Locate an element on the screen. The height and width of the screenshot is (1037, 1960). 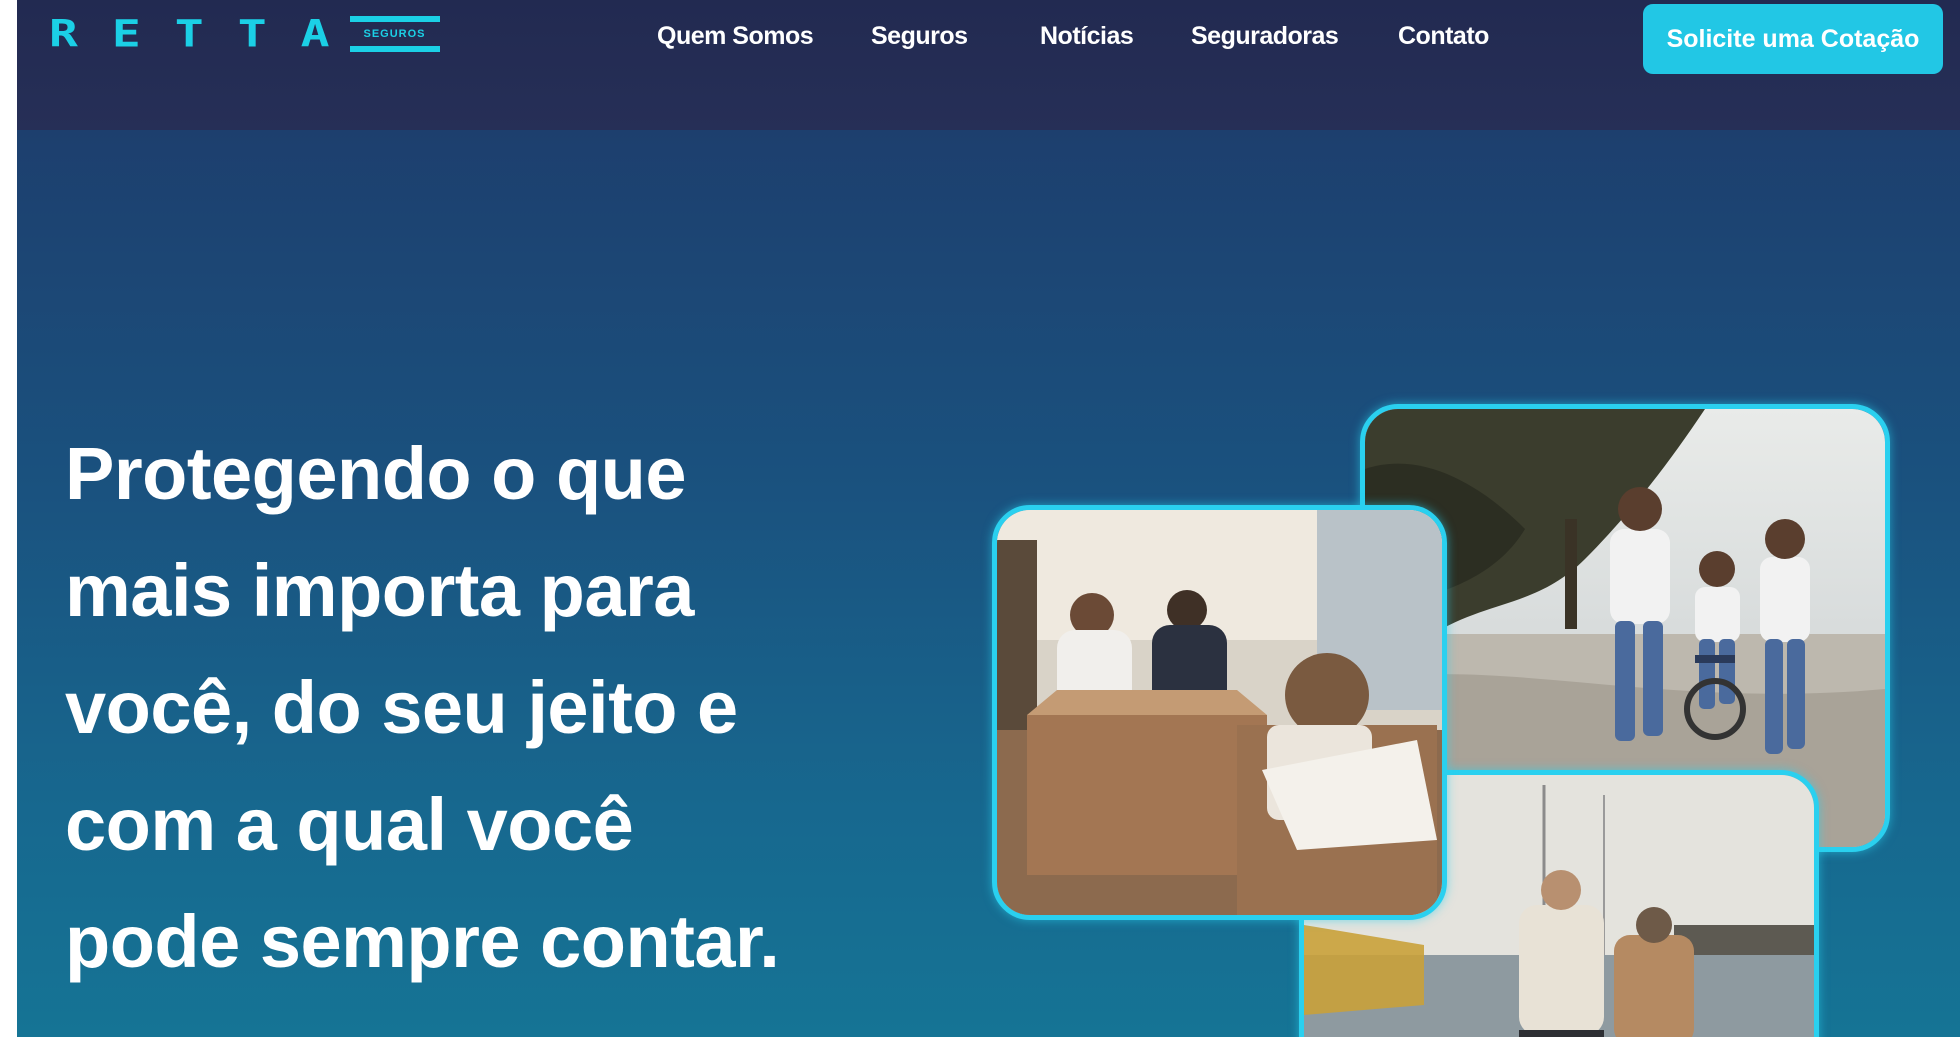
nav-link-quem-somos: Quem Somos is located at coordinates (735, 36).